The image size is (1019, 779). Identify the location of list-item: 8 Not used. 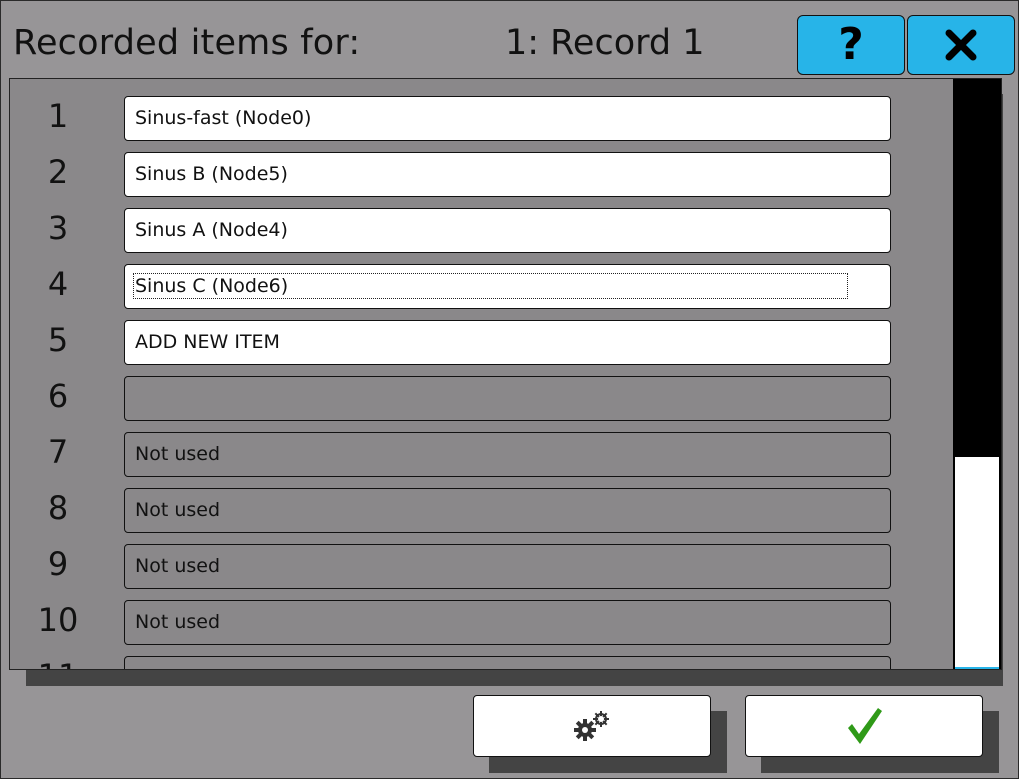
(480, 511).